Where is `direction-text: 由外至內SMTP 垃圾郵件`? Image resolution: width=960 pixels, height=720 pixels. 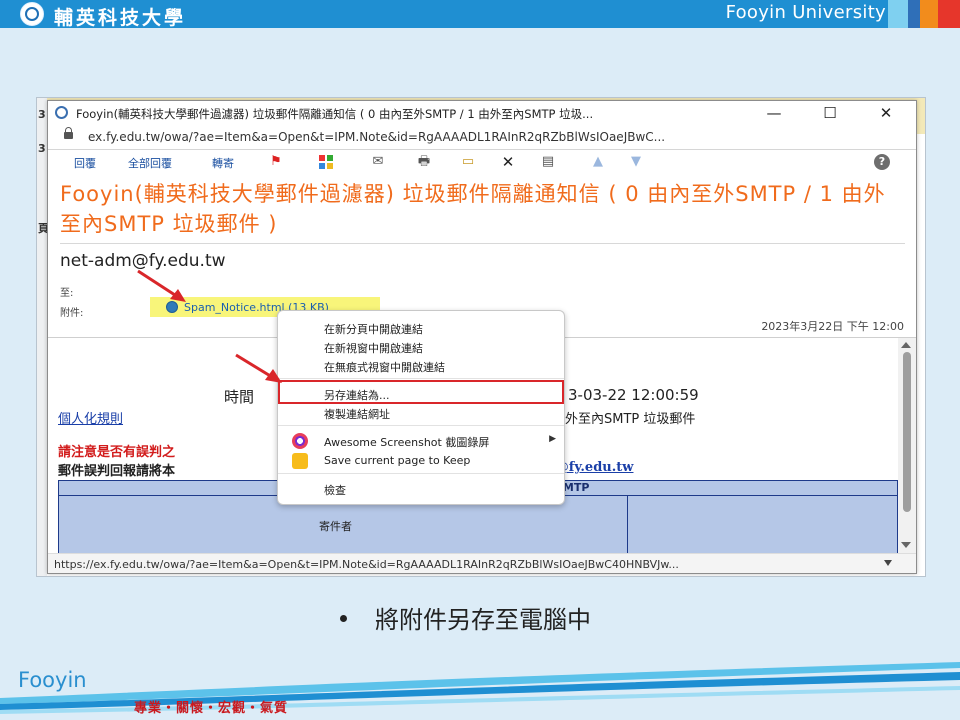 direction-text: 由外至內SMTP 垃圾郵件 is located at coordinates (624, 419).